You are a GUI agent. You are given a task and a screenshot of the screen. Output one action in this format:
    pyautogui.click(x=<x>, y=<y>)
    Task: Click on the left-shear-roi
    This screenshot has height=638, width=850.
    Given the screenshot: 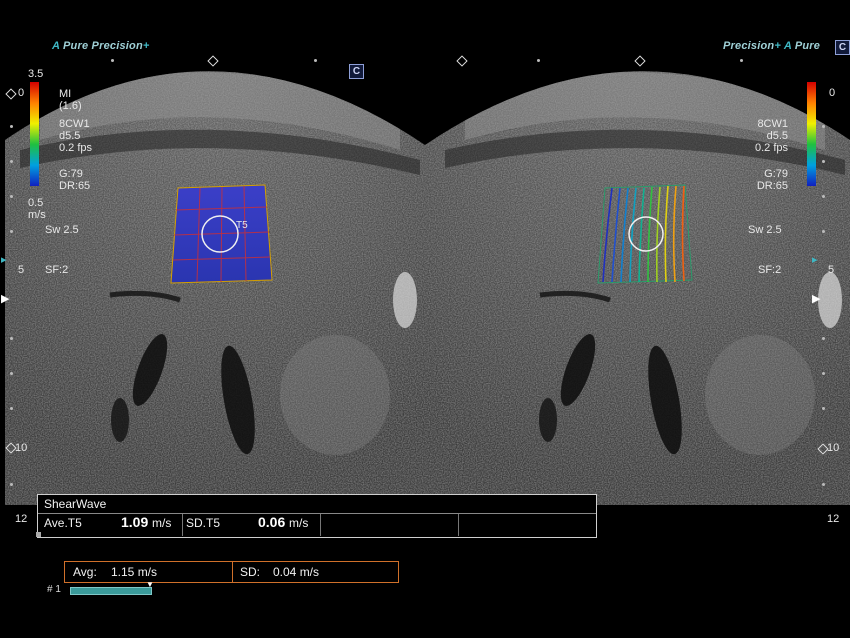 What is the action you would take?
    pyautogui.click(x=221, y=234)
    